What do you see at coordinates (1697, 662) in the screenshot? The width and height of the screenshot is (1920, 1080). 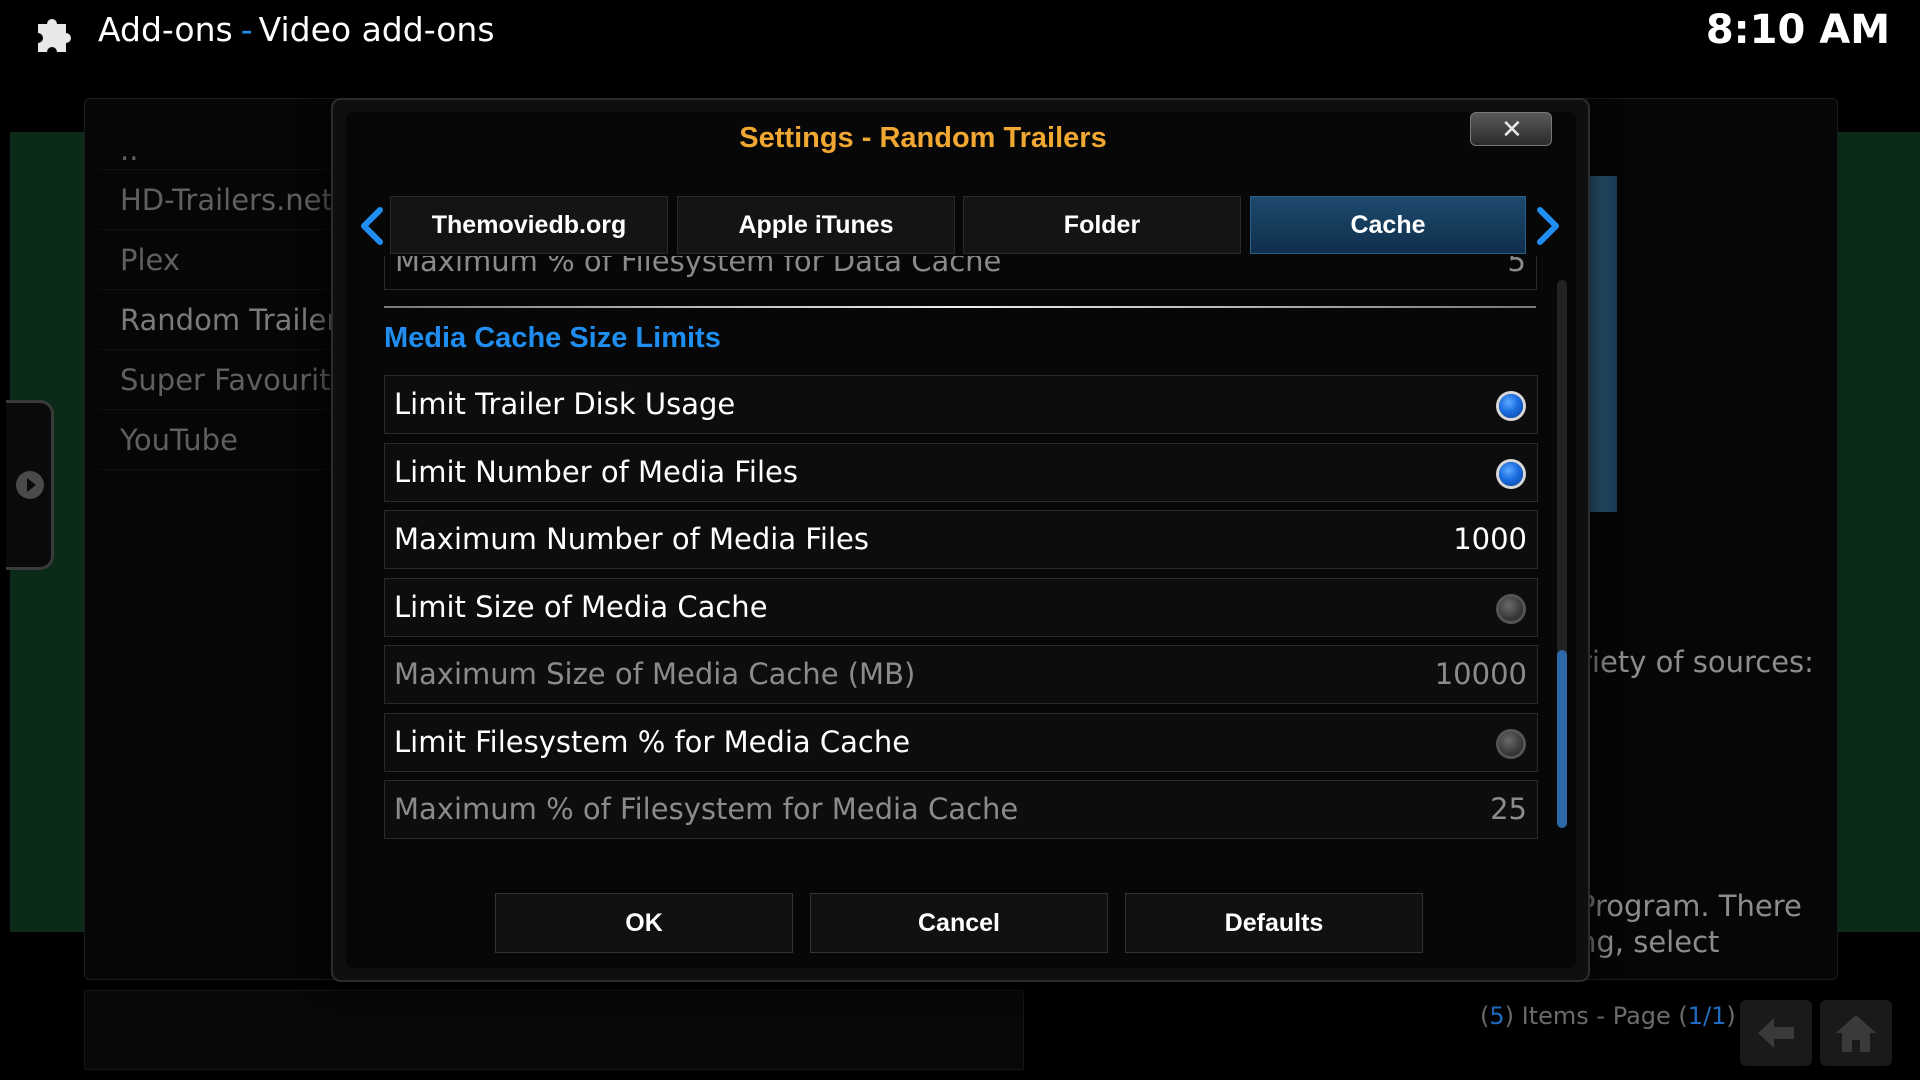 I see `addon-description-line: riety of sources:` at bounding box center [1697, 662].